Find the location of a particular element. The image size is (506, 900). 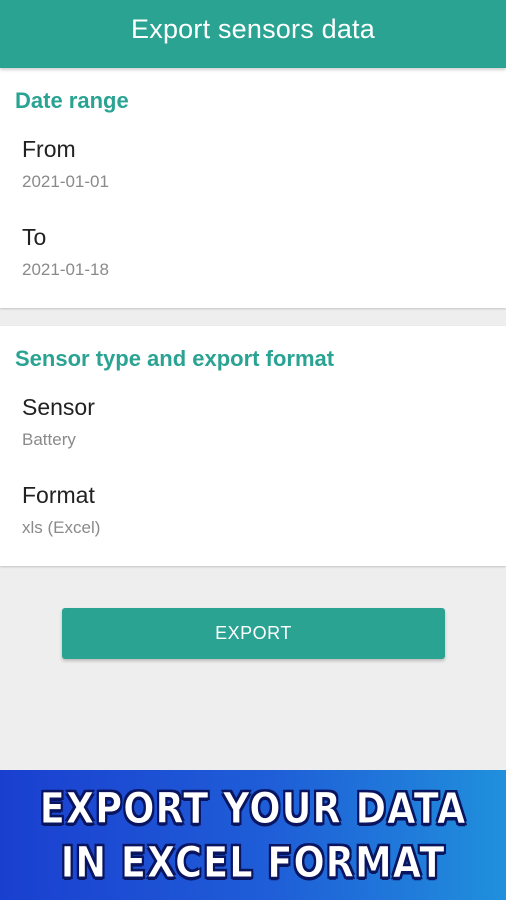

from-value: 2021-01-01 is located at coordinates (65, 181).